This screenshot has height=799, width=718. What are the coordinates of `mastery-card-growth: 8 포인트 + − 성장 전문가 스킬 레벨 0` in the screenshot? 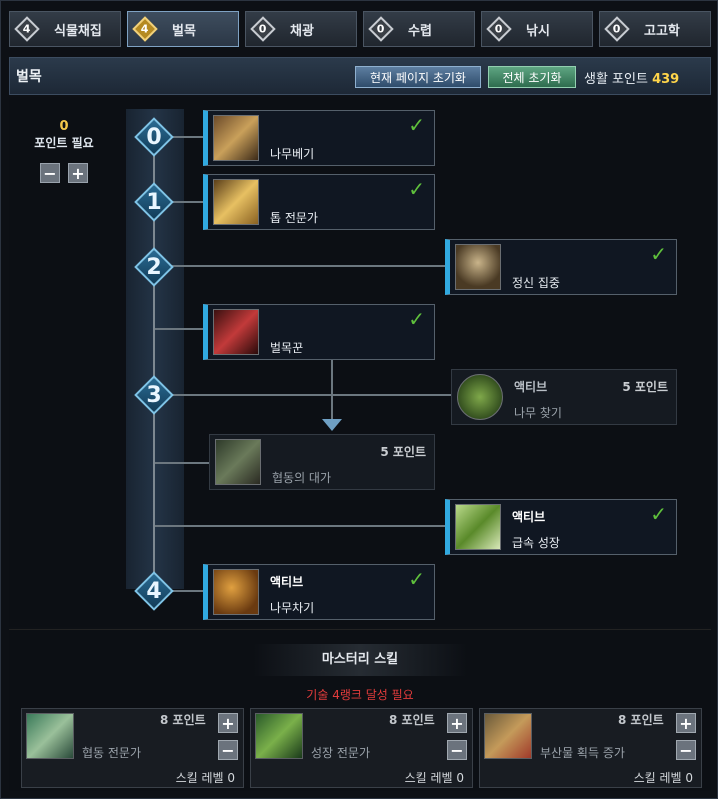 It's located at (361, 748).